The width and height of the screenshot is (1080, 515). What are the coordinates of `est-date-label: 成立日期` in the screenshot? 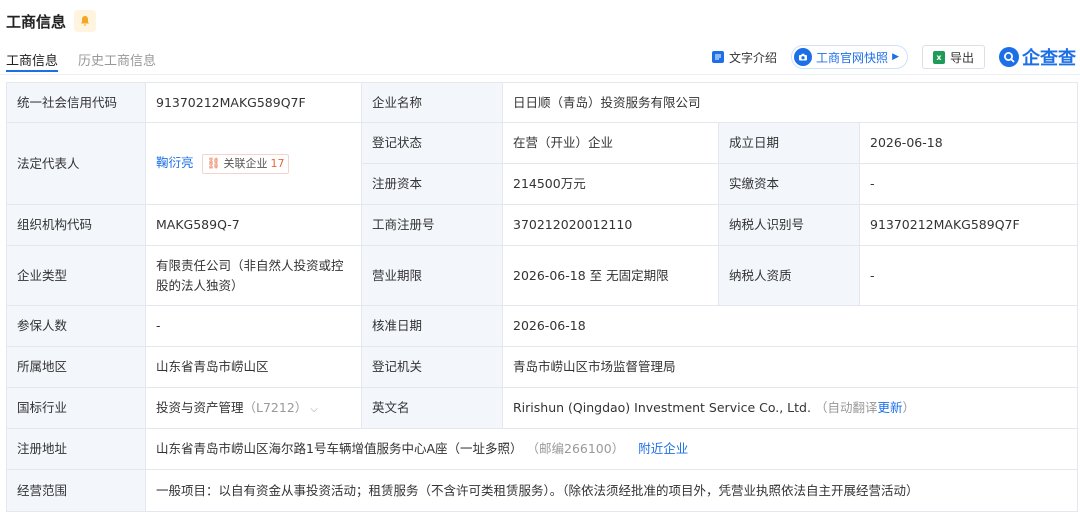 It's located at (789, 143).